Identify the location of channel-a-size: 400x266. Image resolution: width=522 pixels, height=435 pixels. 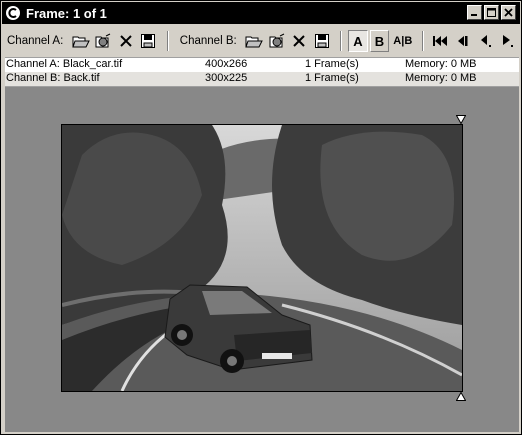
(226, 64).